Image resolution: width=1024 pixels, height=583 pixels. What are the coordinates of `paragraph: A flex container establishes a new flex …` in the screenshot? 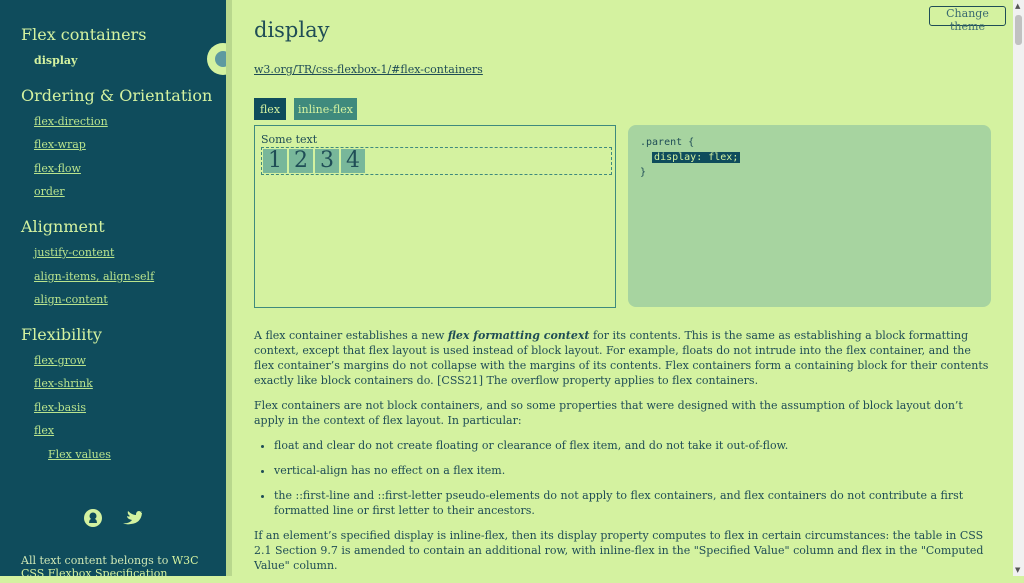 It's located at (621, 358).